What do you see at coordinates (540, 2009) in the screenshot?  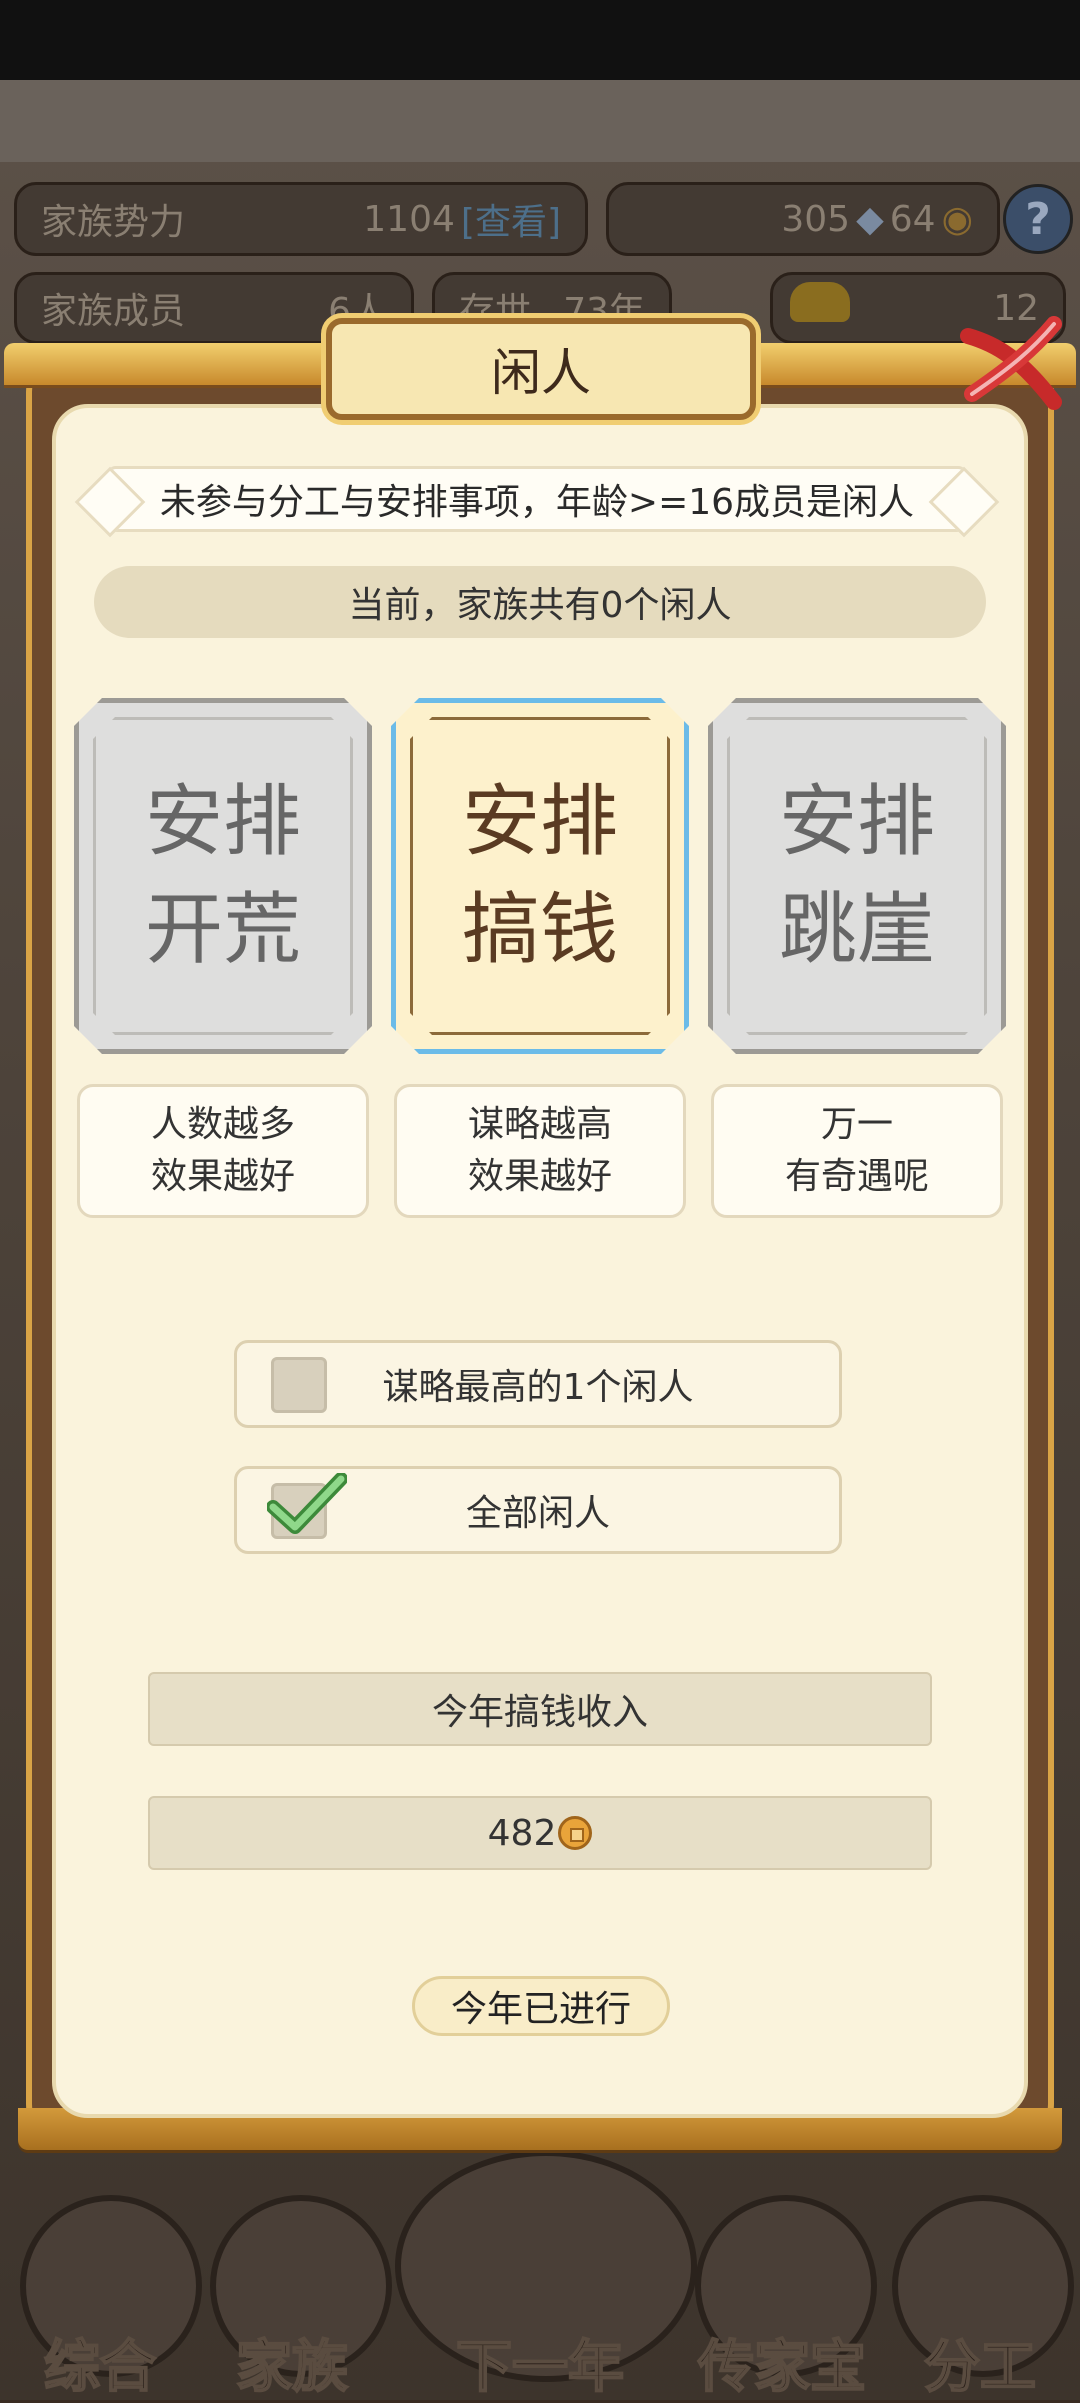 I see `year-status-text: 今年已进行` at bounding box center [540, 2009].